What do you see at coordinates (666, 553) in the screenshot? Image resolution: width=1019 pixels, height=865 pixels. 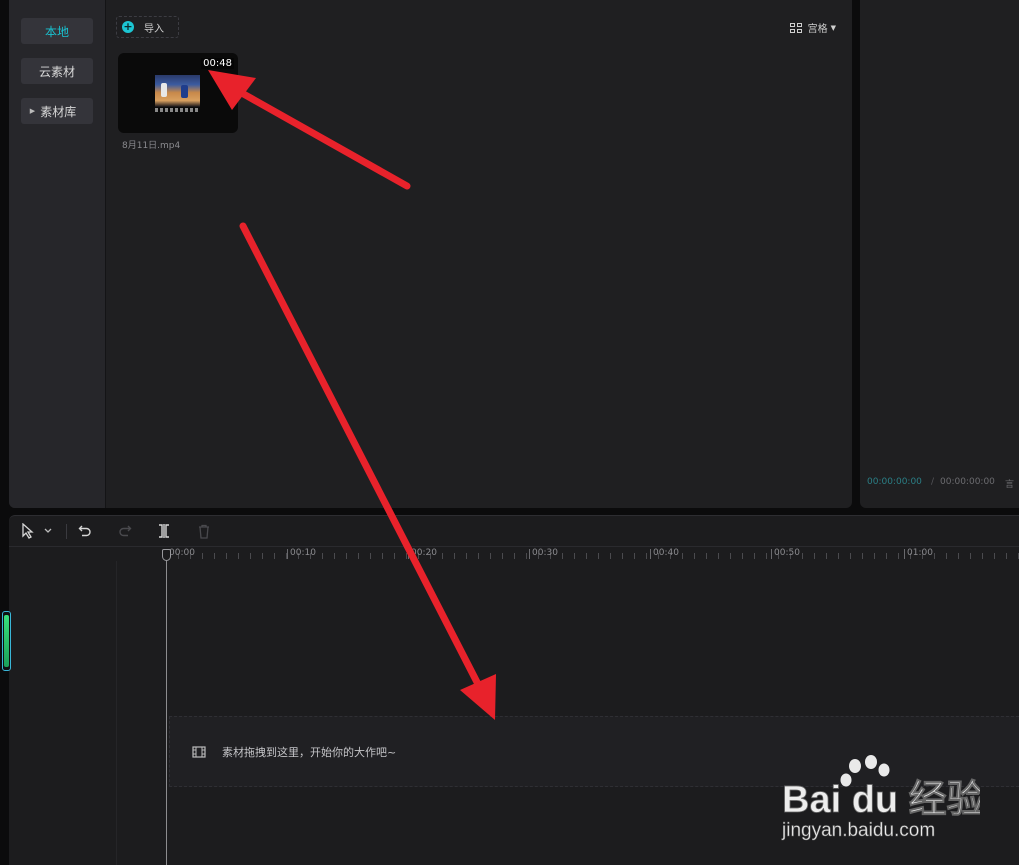 I see `ruler-tick-label: 00:40` at bounding box center [666, 553].